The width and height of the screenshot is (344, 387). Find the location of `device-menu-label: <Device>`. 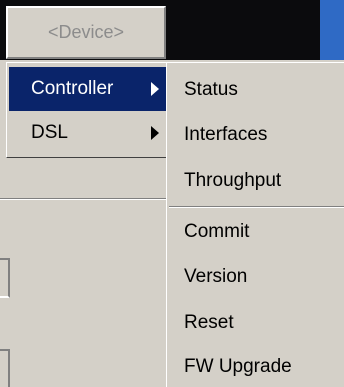

device-menu-label: <Device> is located at coordinates (86, 32).